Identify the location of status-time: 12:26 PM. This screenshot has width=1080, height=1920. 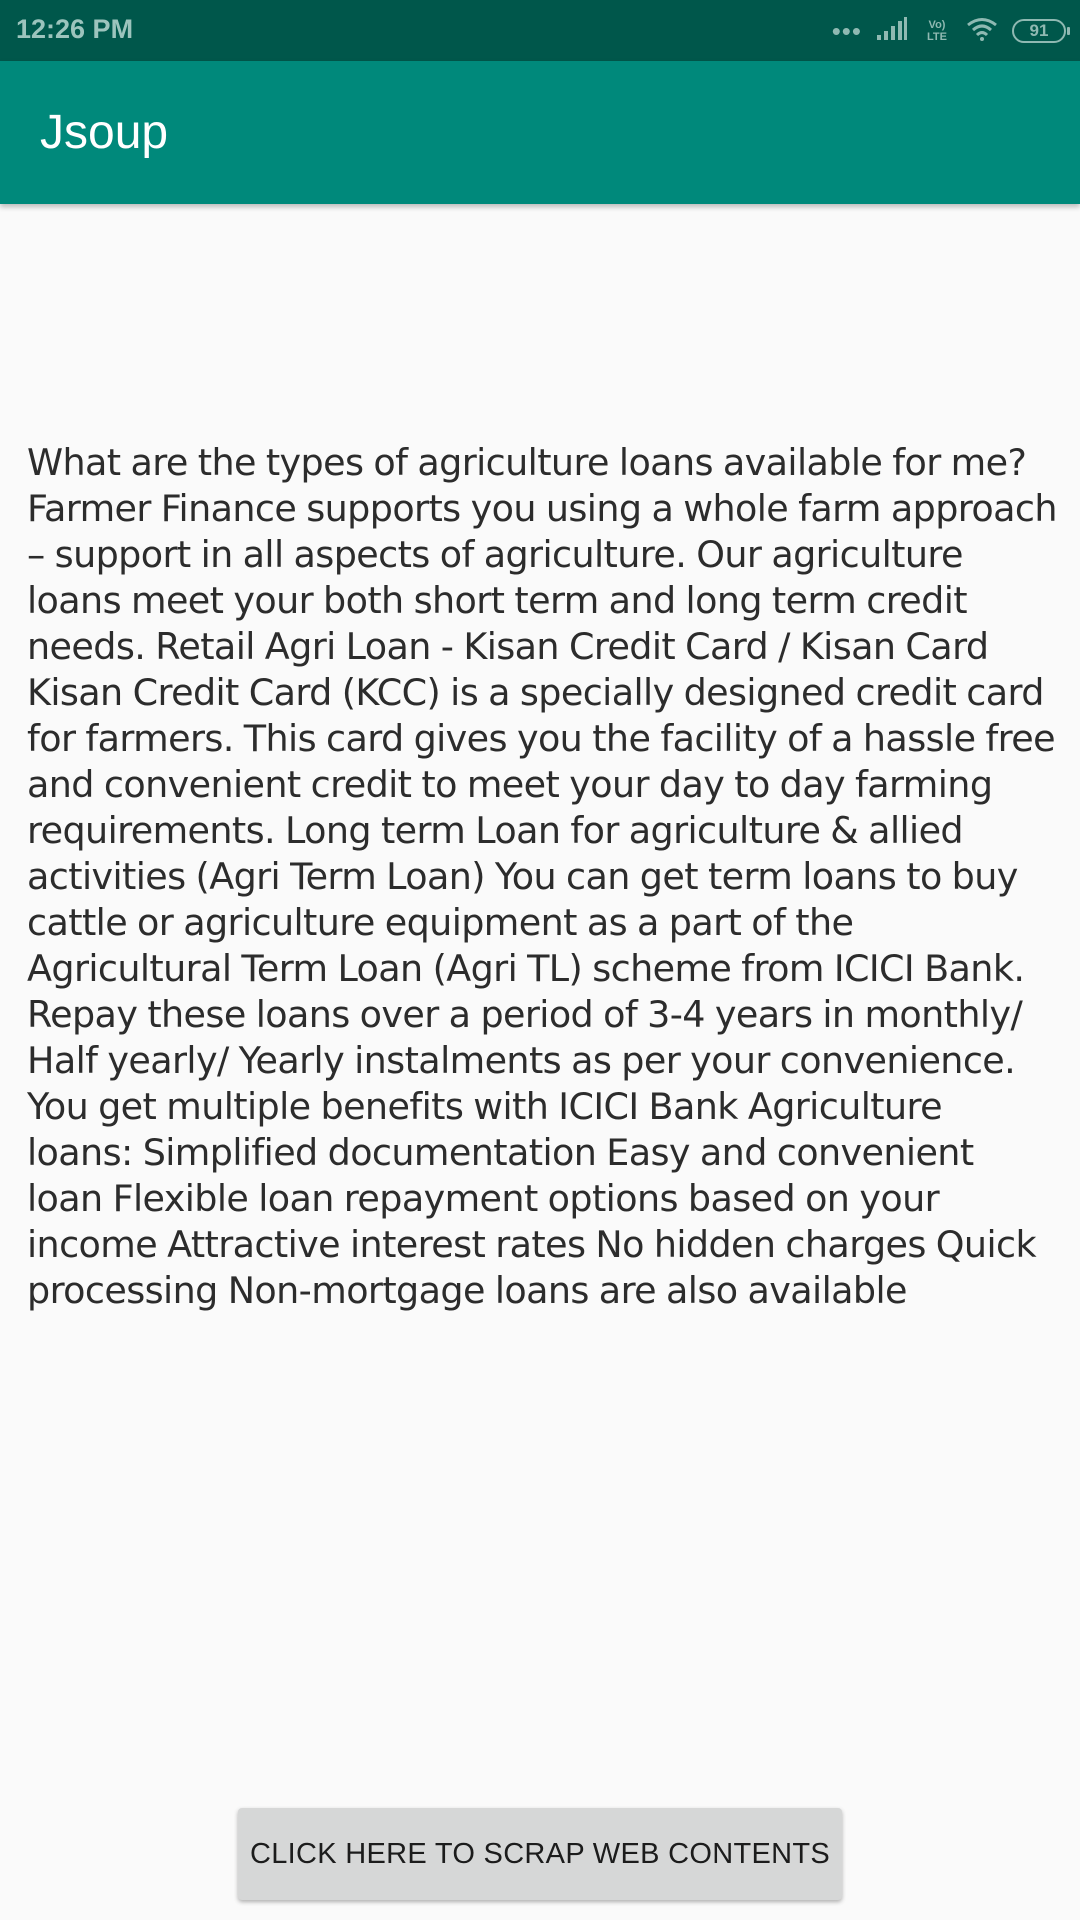
(75, 29).